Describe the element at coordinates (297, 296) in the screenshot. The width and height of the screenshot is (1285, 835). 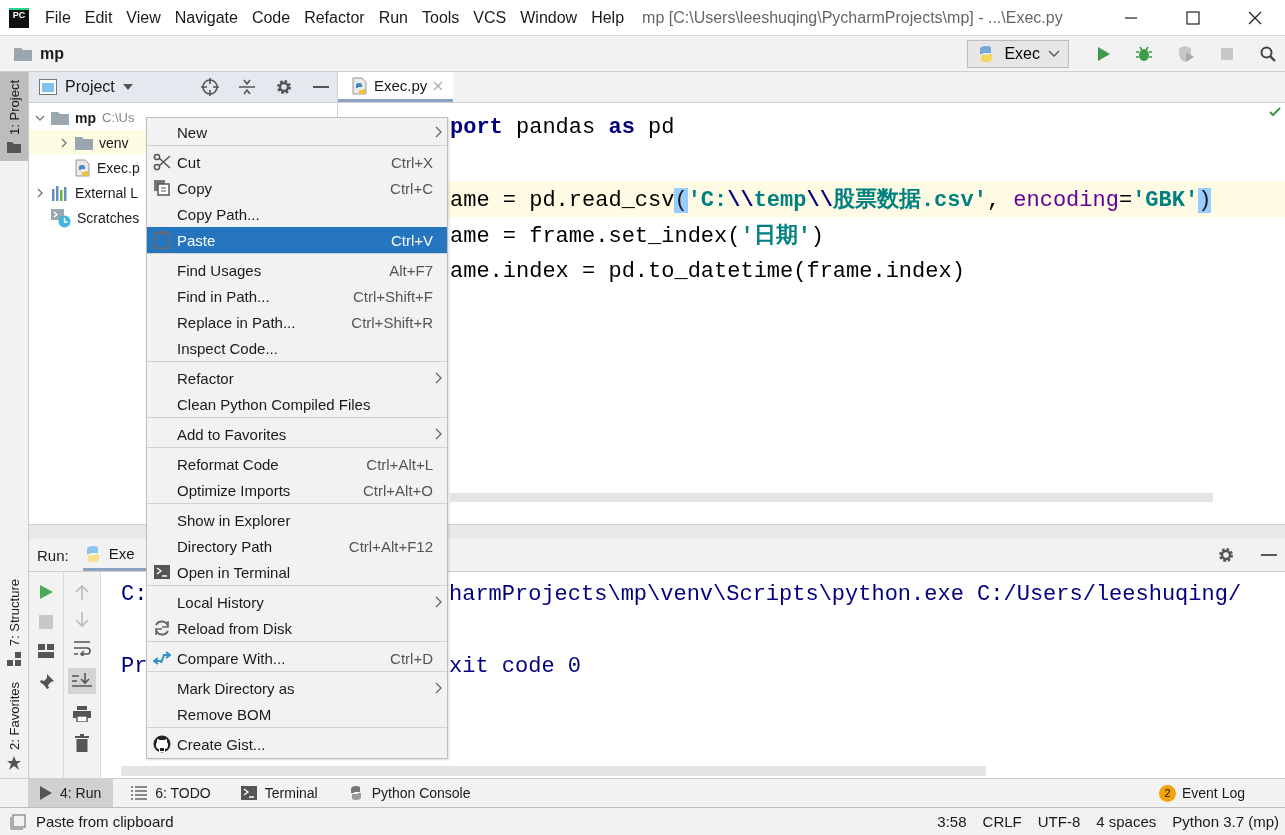
I see `menu-item: Find in Path... Ctrl+Shift+F` at that location.